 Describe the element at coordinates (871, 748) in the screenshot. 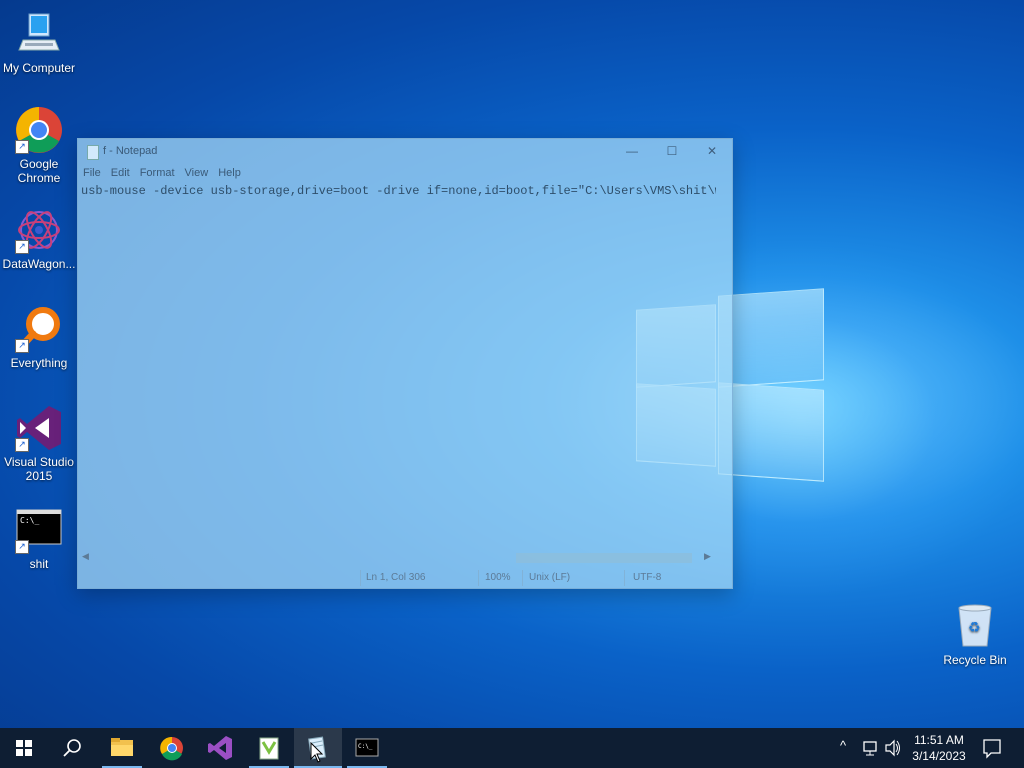

I see `network-icon` at that location.